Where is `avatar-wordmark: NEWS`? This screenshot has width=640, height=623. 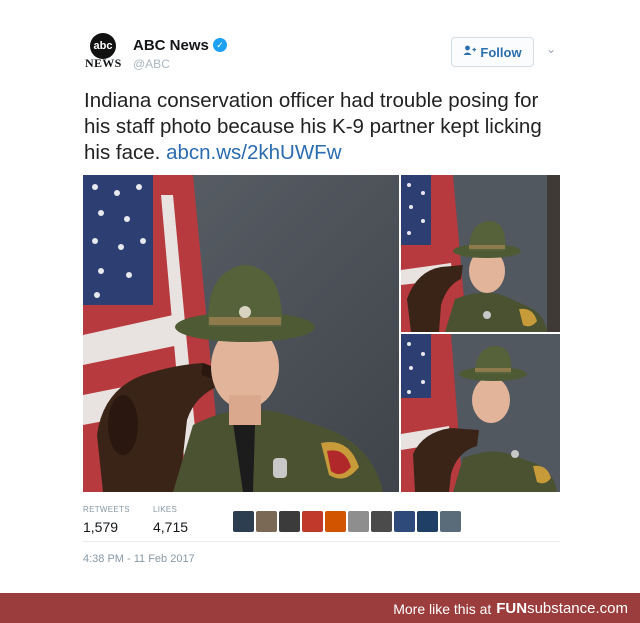 avatar-wordmark: NEWS is located at coordinates (103, 63).